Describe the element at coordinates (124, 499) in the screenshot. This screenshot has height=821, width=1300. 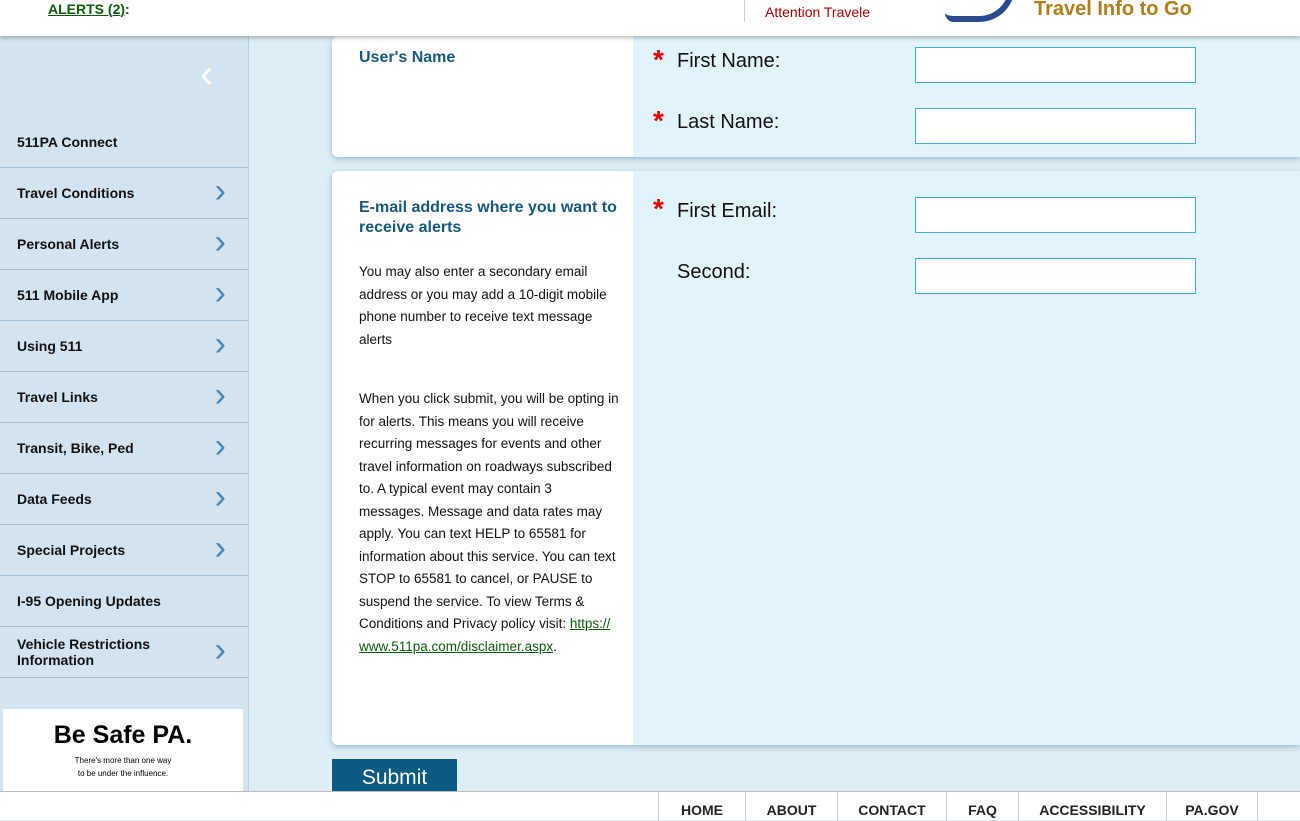
I see `sidebar-item: Data Feeds ›` at that location.